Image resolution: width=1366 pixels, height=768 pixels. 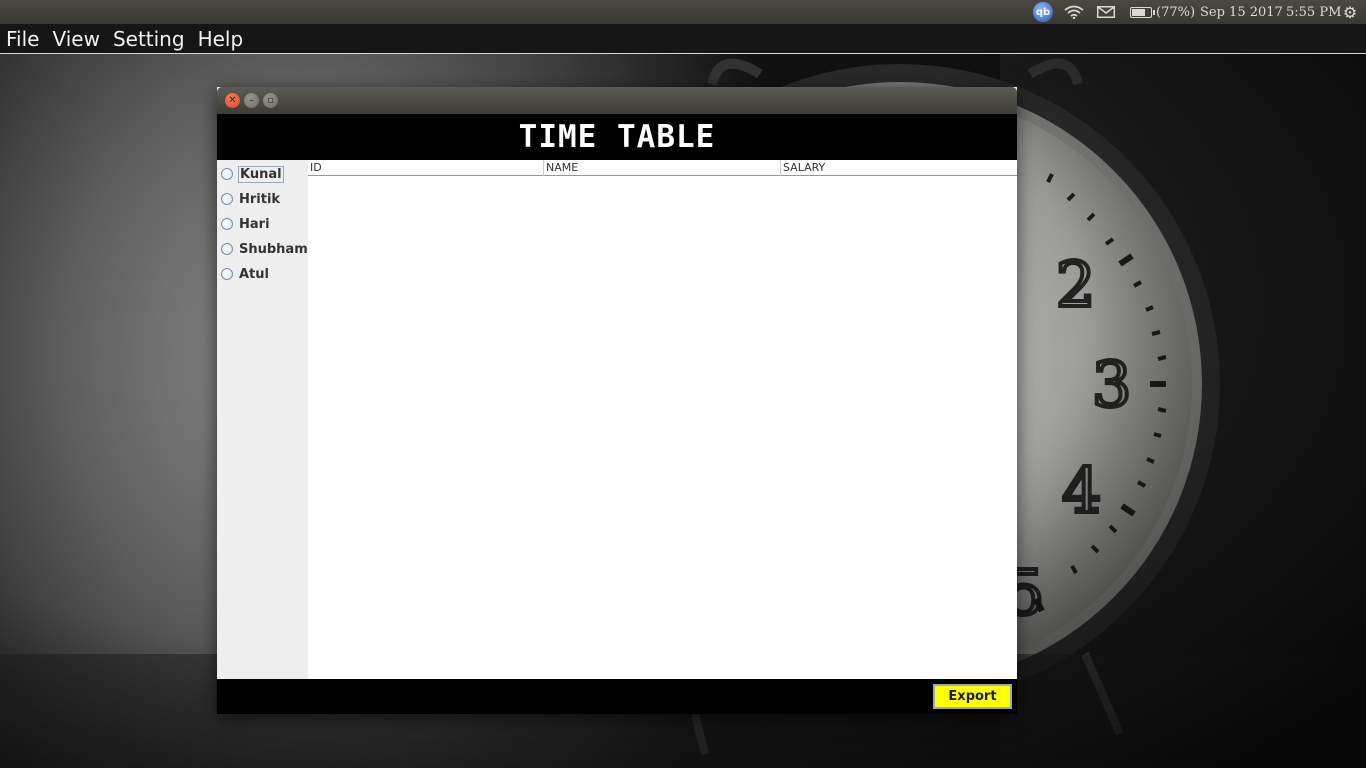 I want to click on radio-option-hritik: Hritik, so click(x=251, y=199).